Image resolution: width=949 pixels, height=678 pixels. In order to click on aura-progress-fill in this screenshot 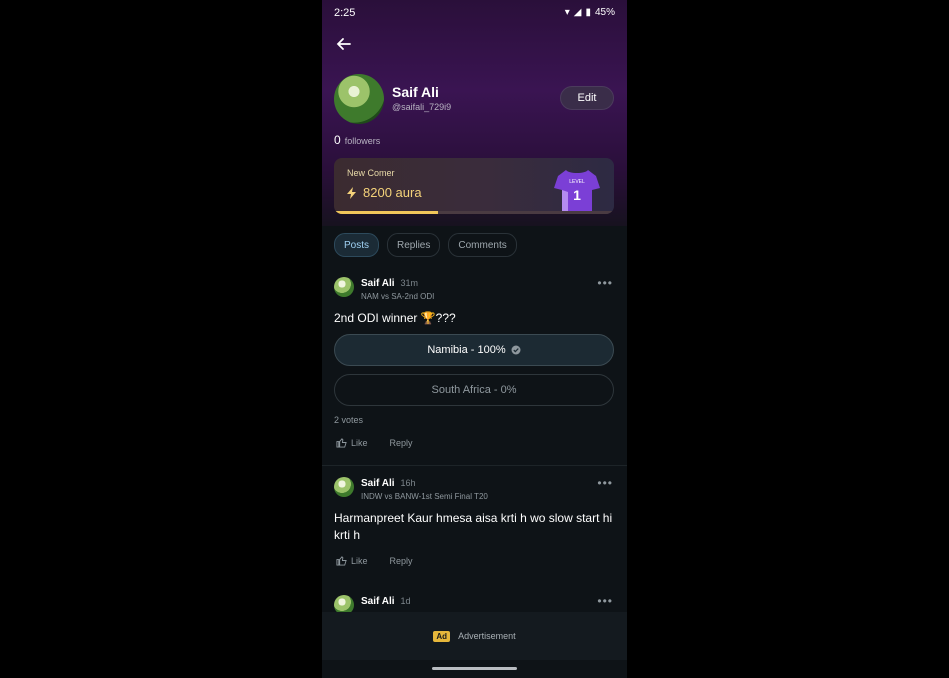, I will do `click(386, 212)`.